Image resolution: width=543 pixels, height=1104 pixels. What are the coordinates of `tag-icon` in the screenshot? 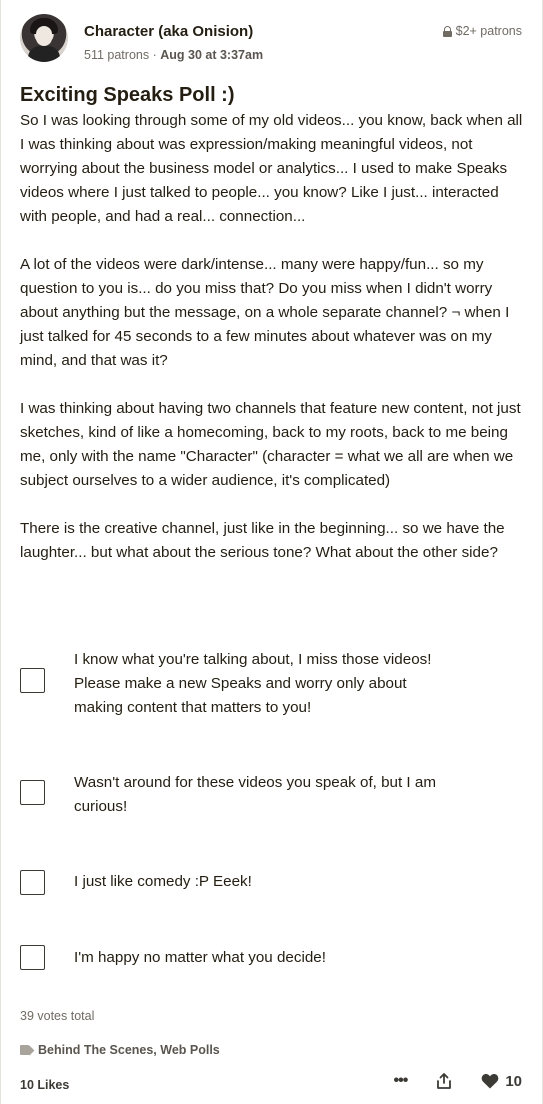 It's located at (26, 1050).